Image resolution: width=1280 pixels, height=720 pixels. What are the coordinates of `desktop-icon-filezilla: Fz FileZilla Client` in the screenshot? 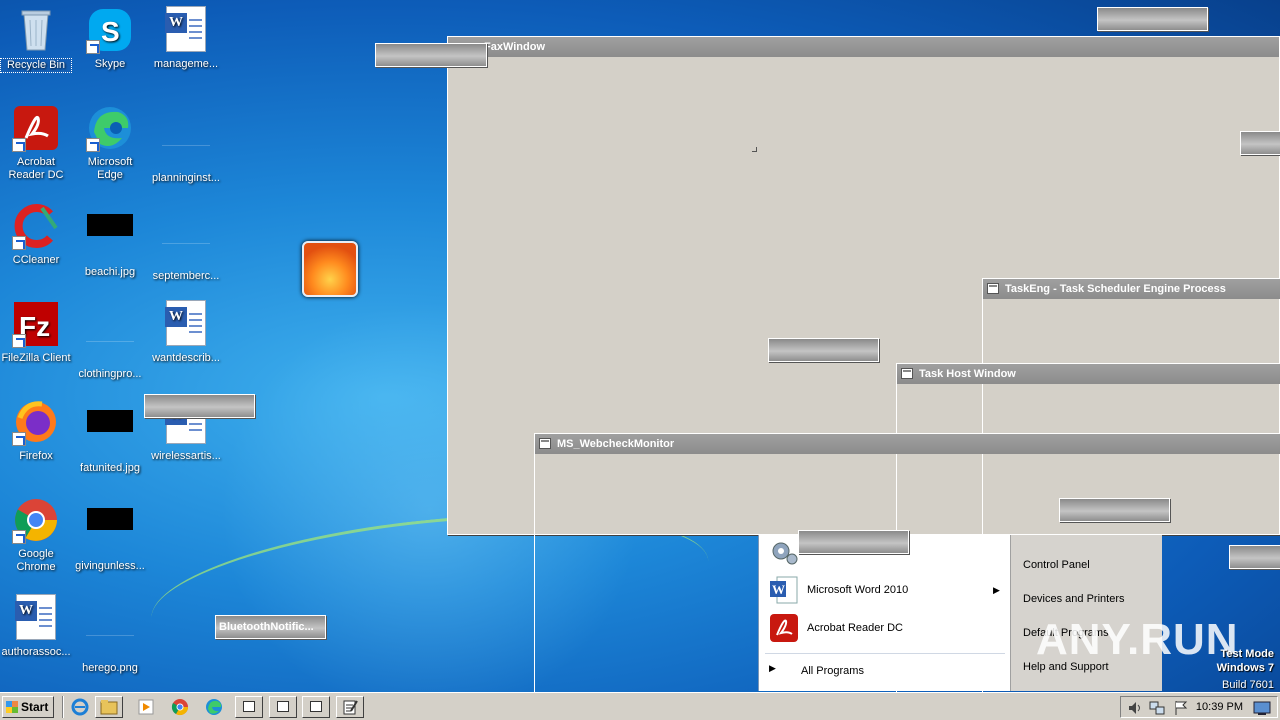 It's located at (36, 332).